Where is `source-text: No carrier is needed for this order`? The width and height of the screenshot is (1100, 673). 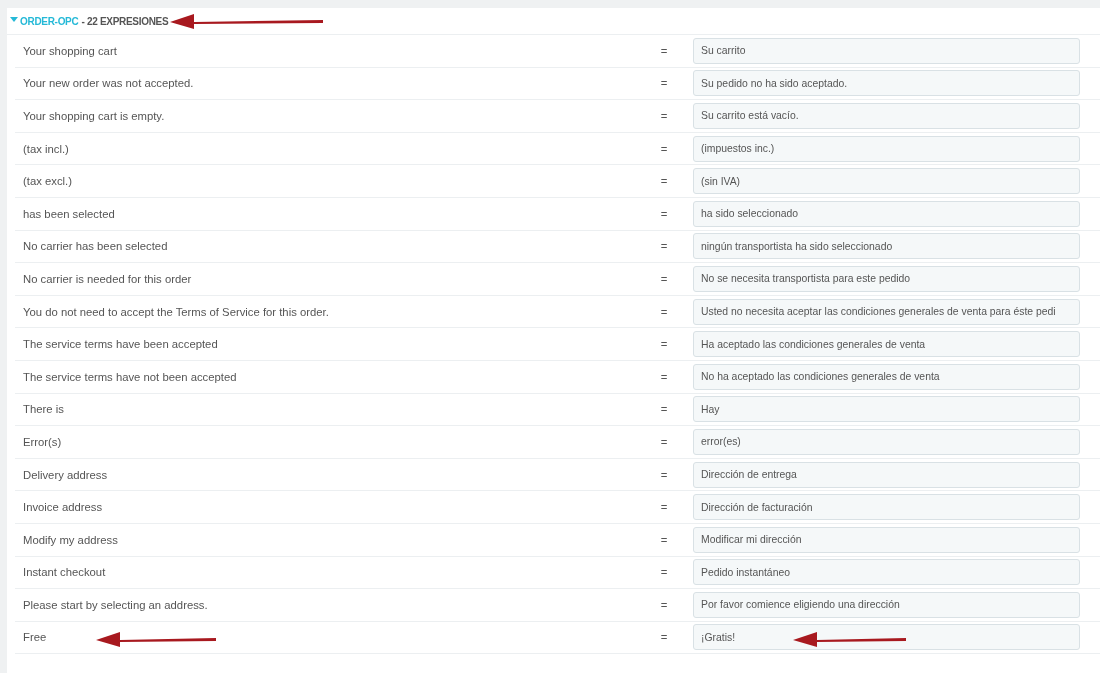 source-text: No carrier is needed for this order is located at coordinates (108, 278).